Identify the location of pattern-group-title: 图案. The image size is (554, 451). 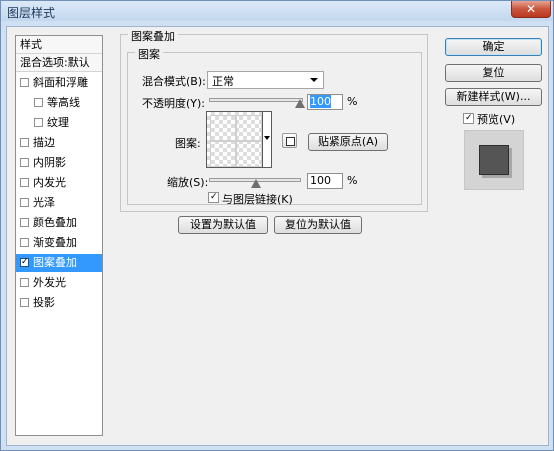
(149, 54).